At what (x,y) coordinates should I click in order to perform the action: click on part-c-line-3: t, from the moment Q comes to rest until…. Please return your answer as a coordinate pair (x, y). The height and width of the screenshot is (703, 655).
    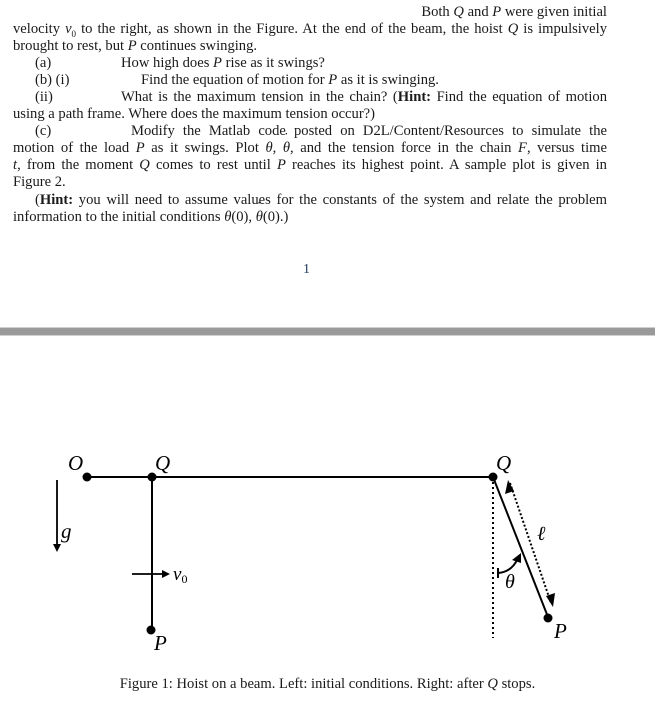
    Looking at the image, I should click on (310, 165).